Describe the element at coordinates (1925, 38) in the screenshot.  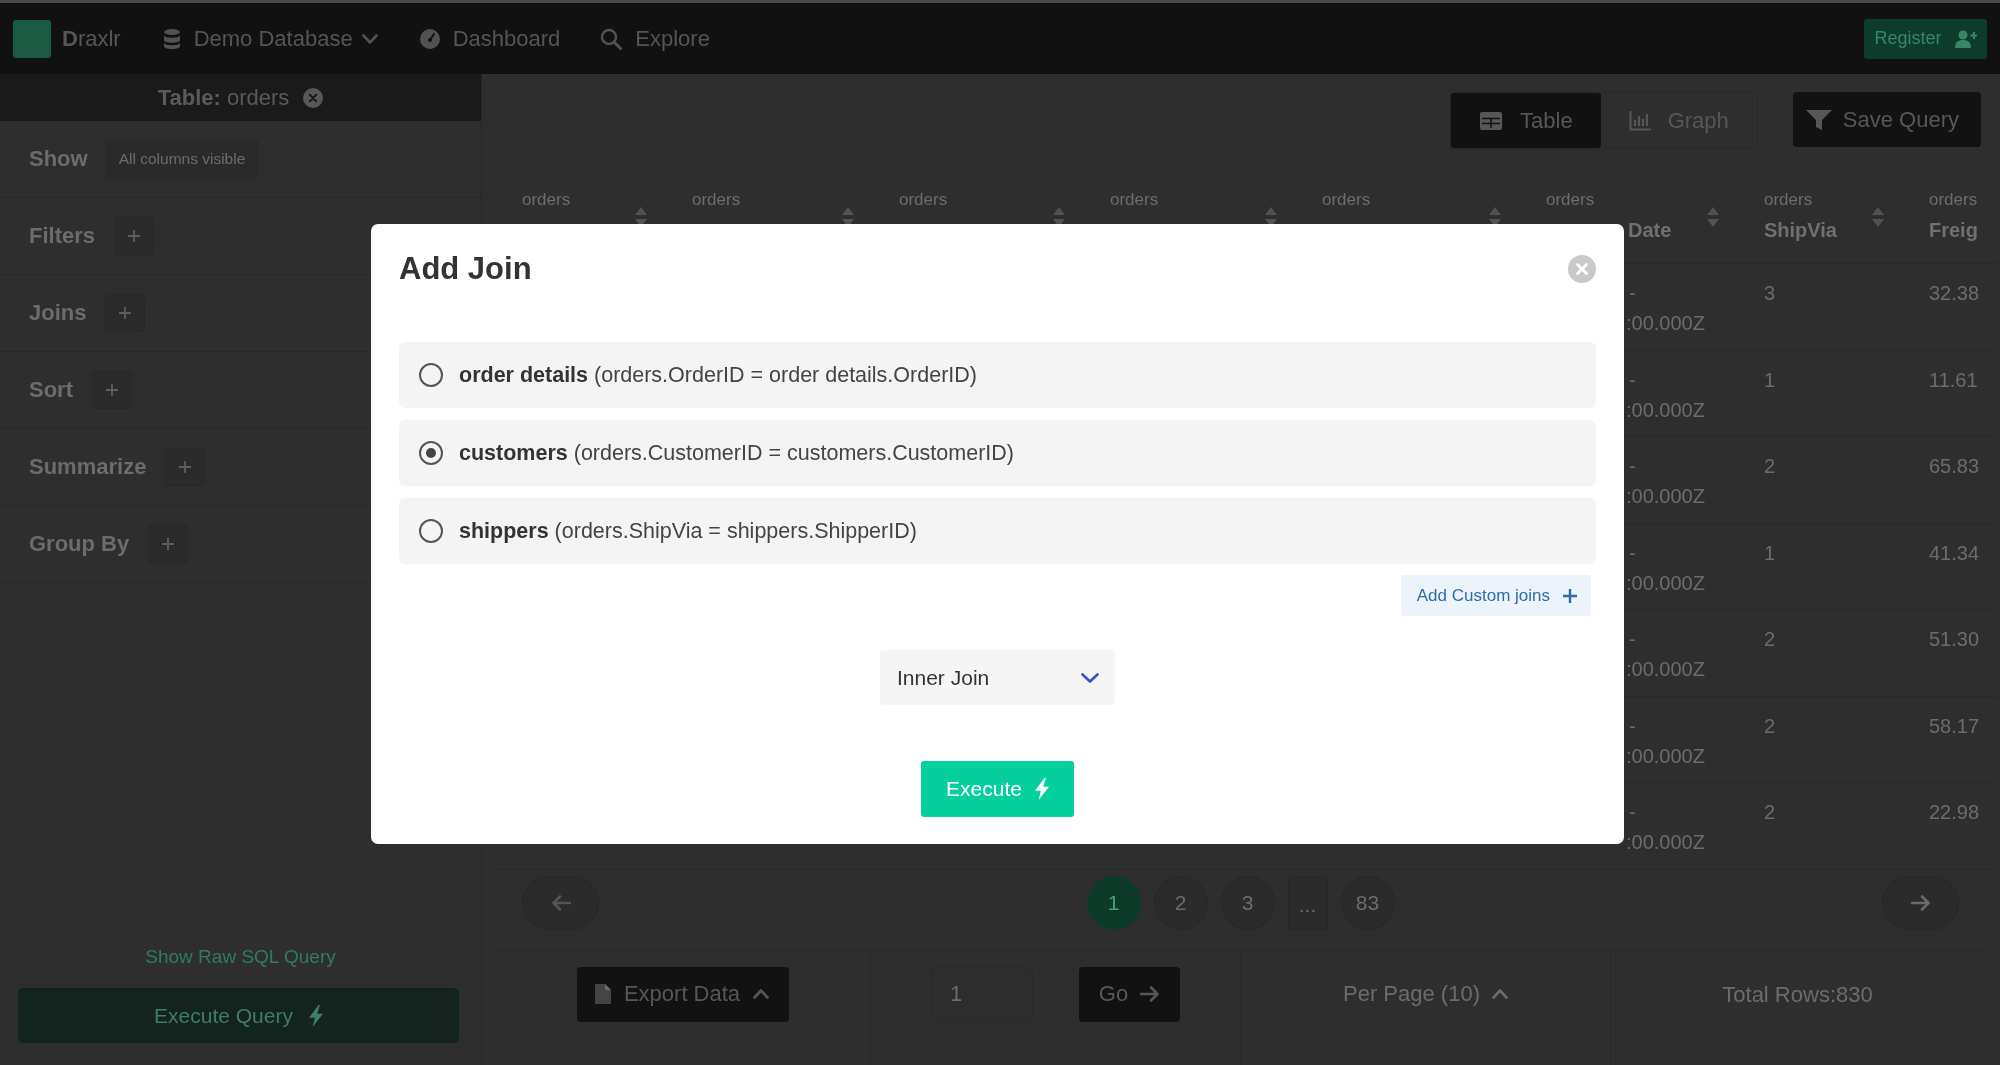
I see `register-button: Register` at that location.